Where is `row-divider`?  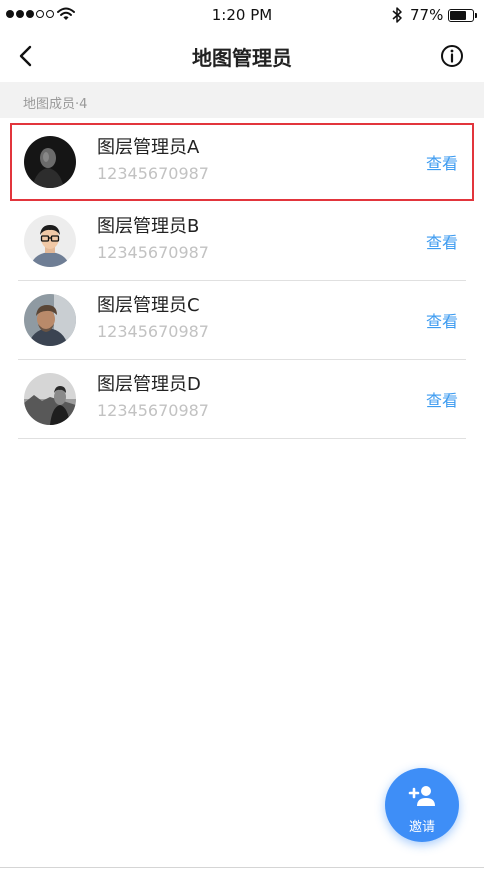
row-divider is located at coordinates (242, 438).